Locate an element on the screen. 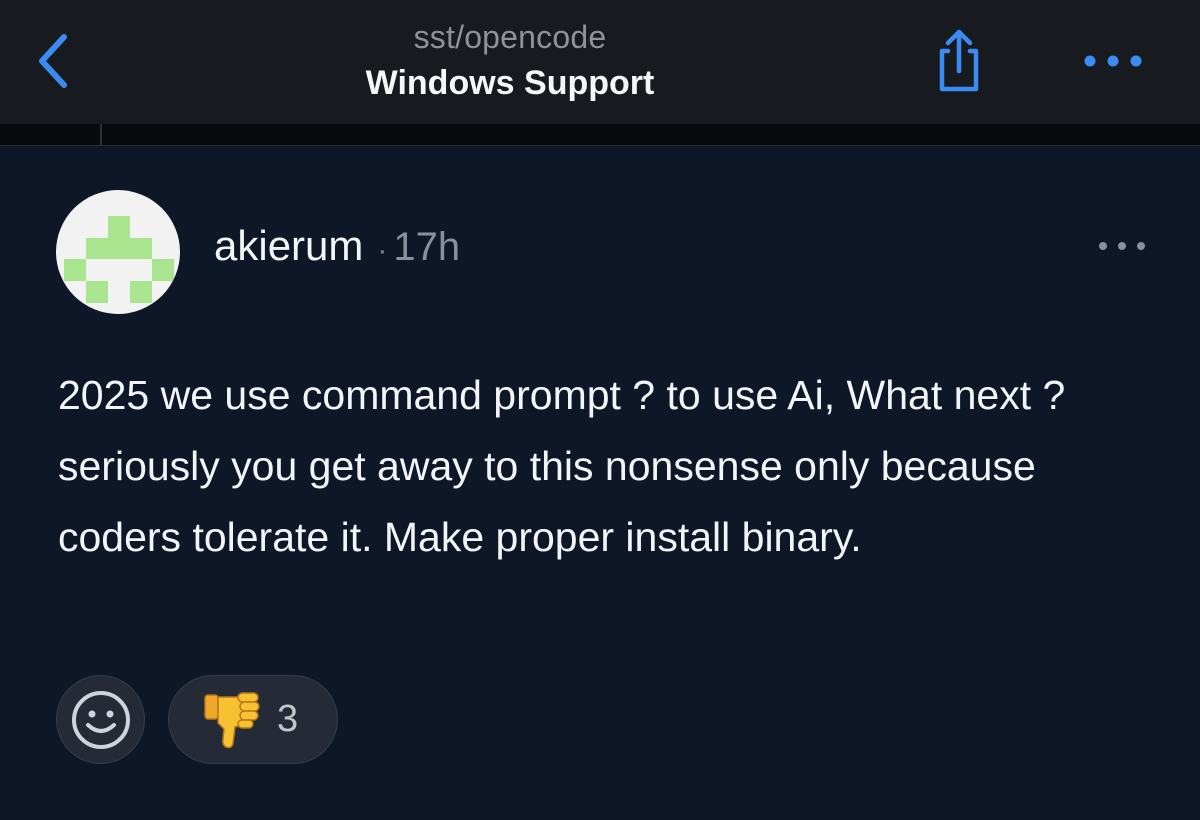  identicon-avatar is located at coordinates (119, 259).